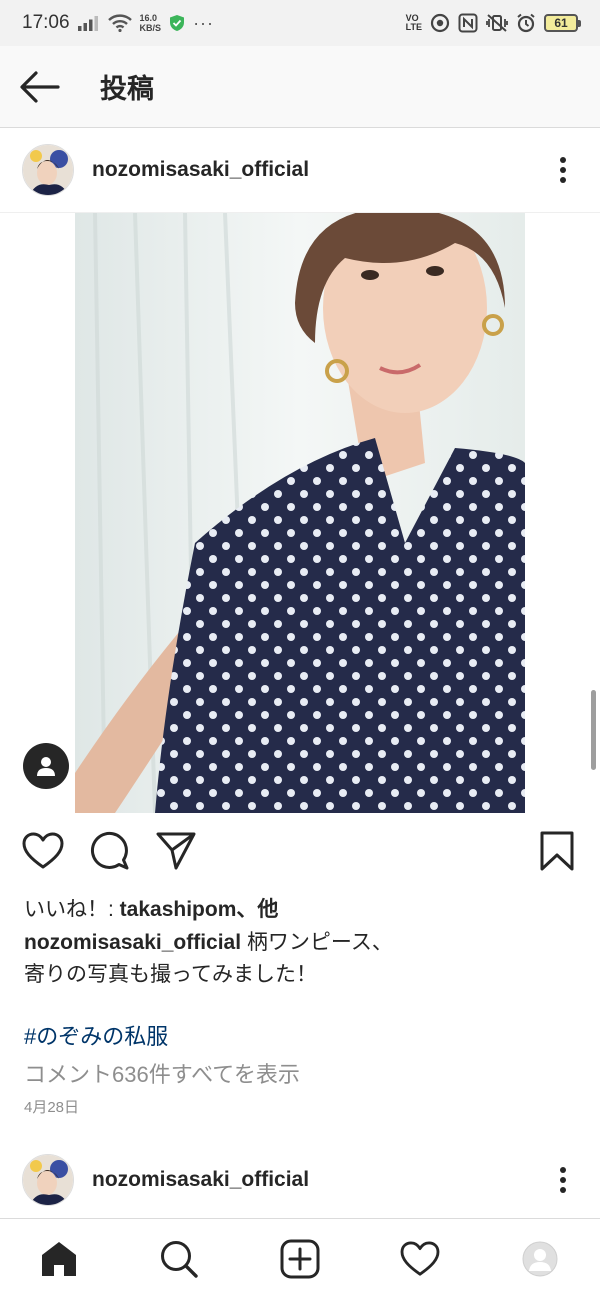 Image resolution: width=600 pixels, height=1300 pixels. I want to click on bottom-nav, so click(300, 1259).